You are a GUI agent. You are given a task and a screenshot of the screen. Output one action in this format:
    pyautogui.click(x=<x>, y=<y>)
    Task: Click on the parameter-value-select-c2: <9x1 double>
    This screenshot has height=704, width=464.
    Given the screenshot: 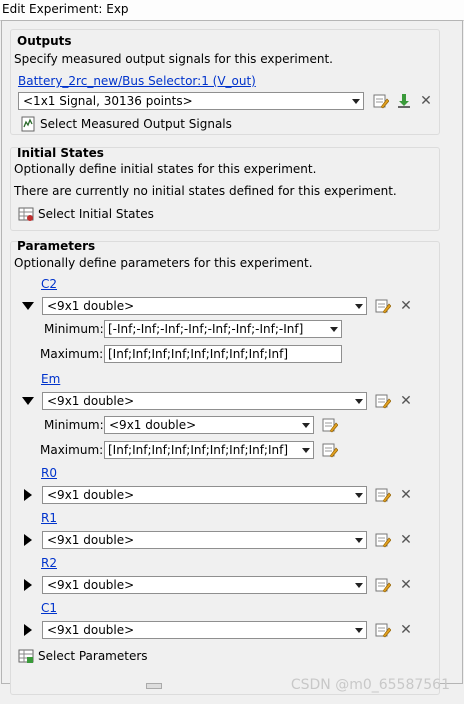 What is the action you would take?
    pyautogui.click(x=204, y=306)
    